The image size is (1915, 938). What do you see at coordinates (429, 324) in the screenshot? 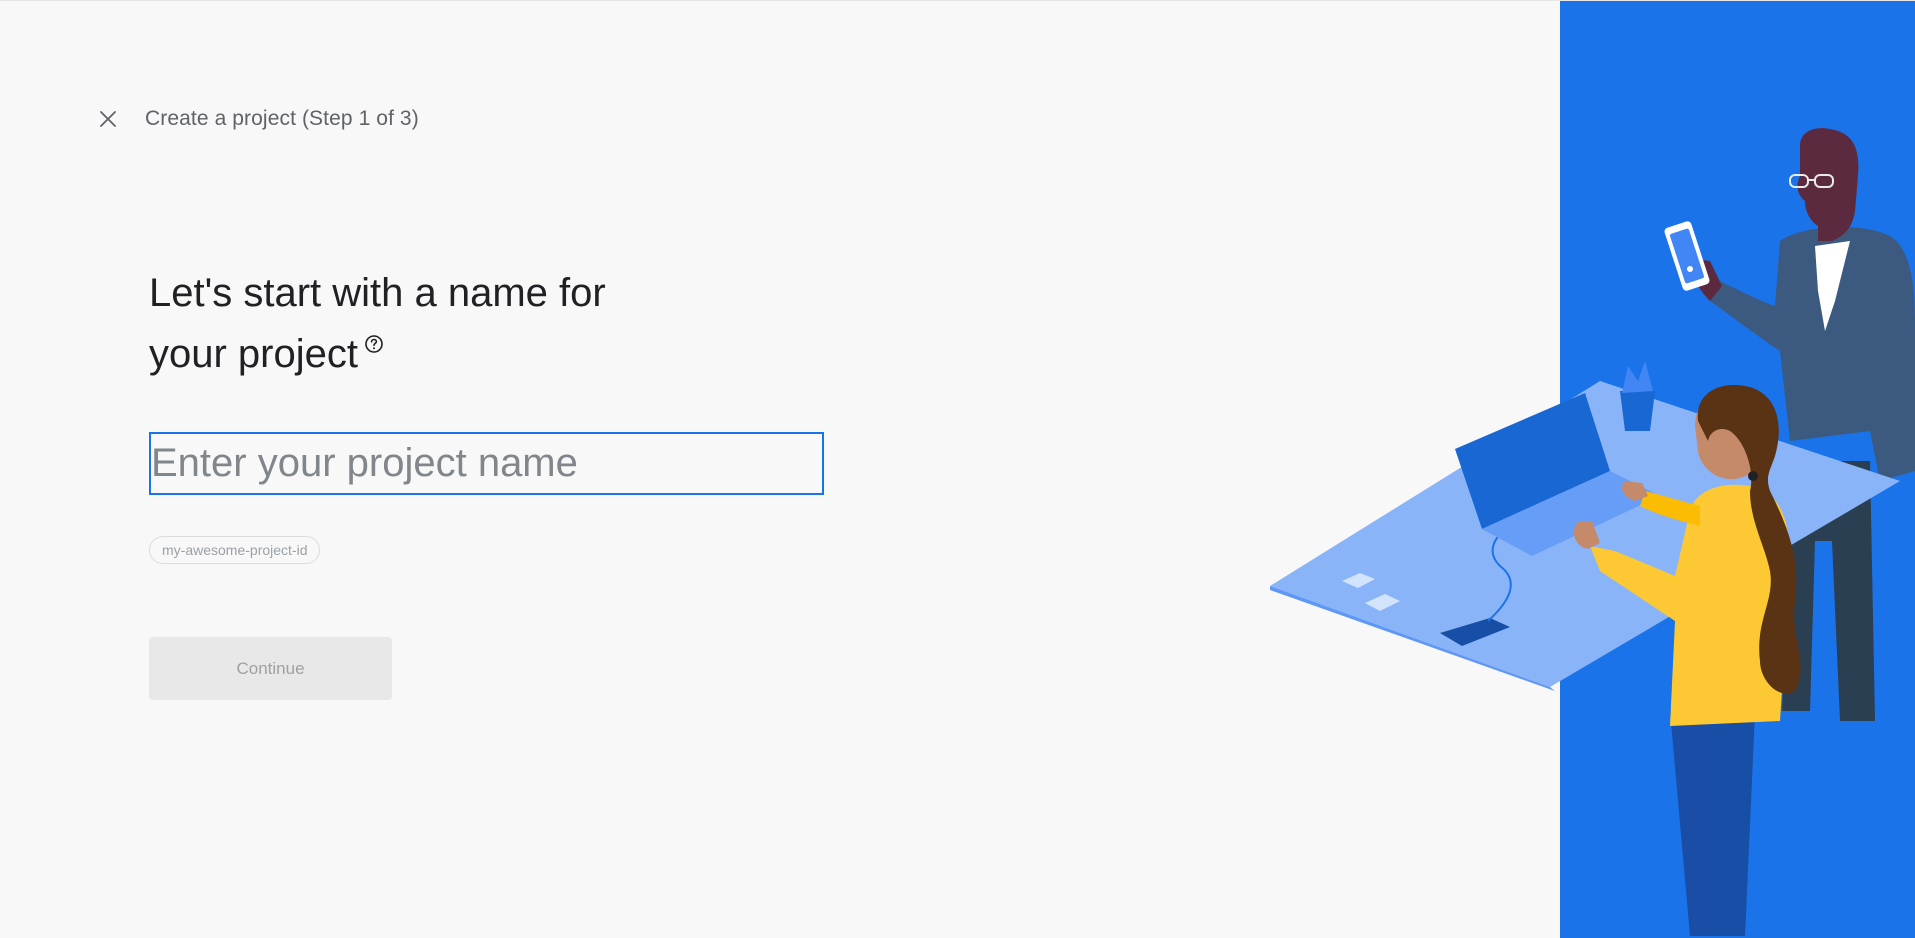
I see `page-heading: Let's start with a name for your project` at bounding box center [429, 324].